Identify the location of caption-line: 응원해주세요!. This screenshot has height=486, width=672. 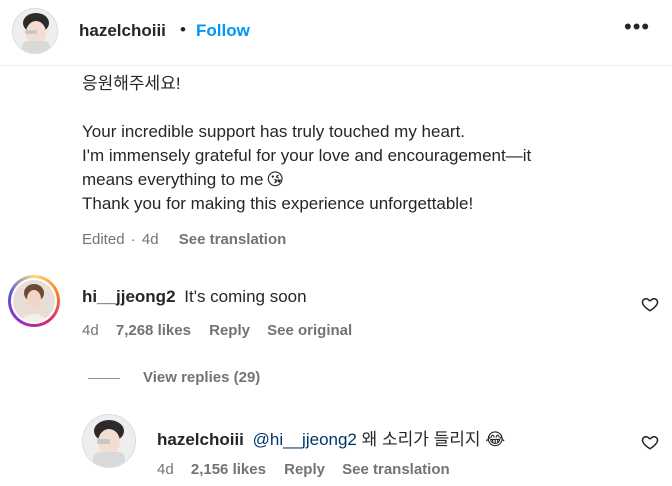
(131, 83).